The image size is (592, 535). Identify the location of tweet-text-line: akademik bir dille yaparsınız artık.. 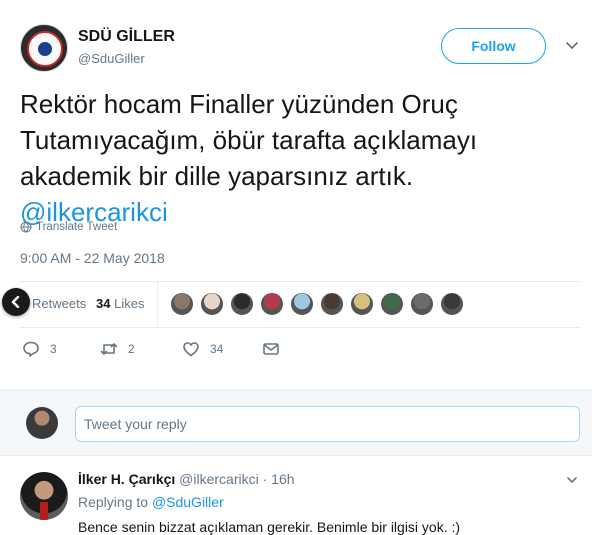
(217, 176).